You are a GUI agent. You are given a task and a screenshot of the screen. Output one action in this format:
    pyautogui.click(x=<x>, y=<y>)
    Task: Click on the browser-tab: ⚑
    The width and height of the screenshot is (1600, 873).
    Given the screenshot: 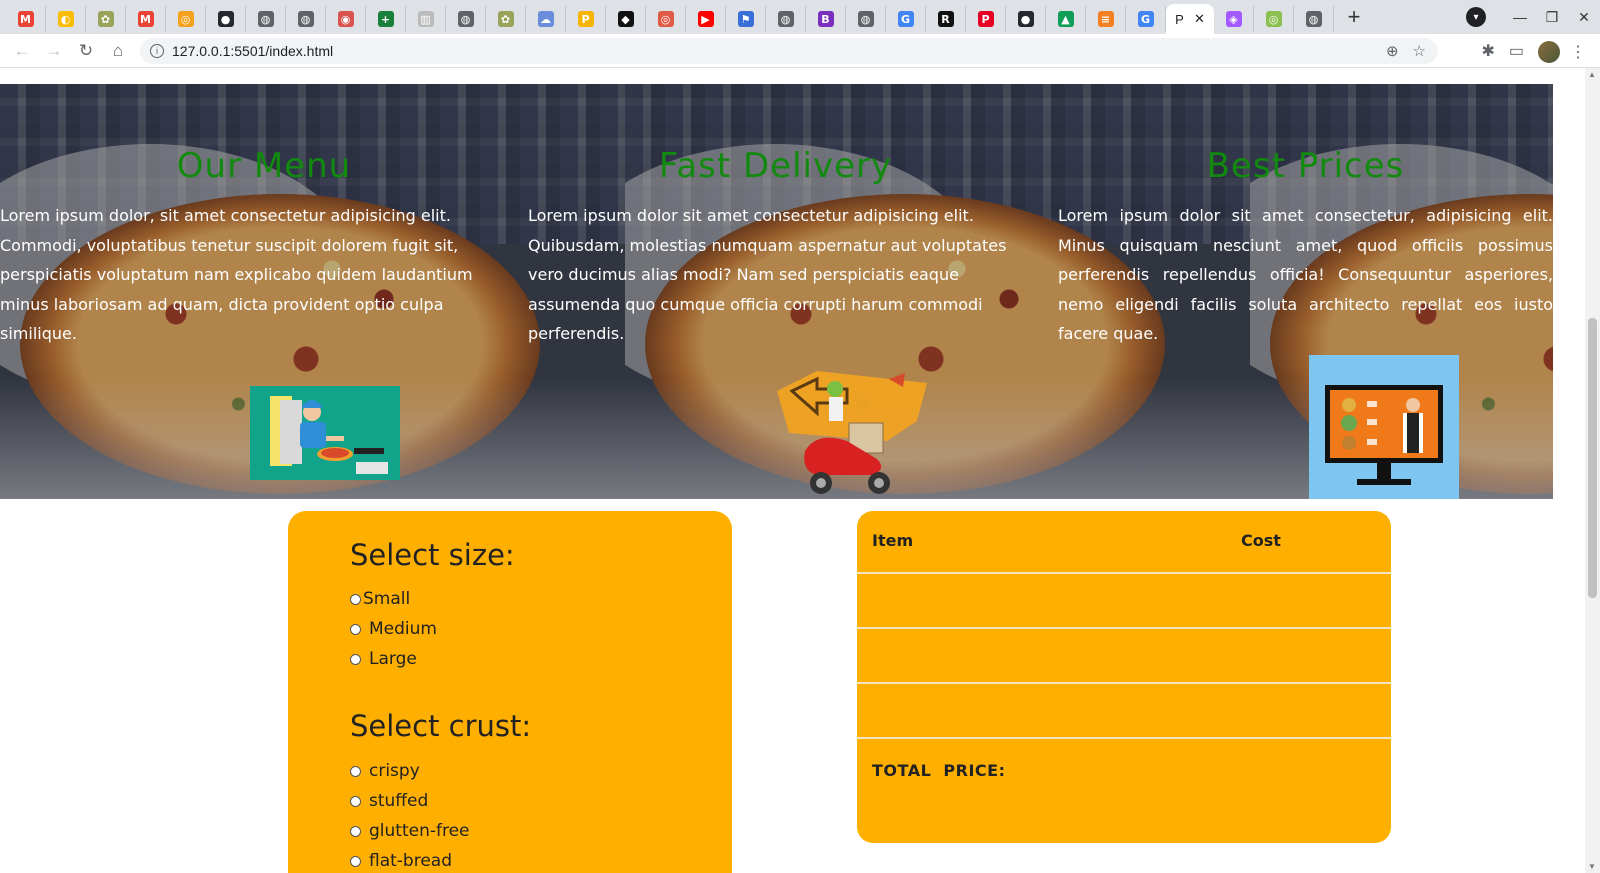 What is the action you would take?
    pyautogui.click(x=746, y=19)
    